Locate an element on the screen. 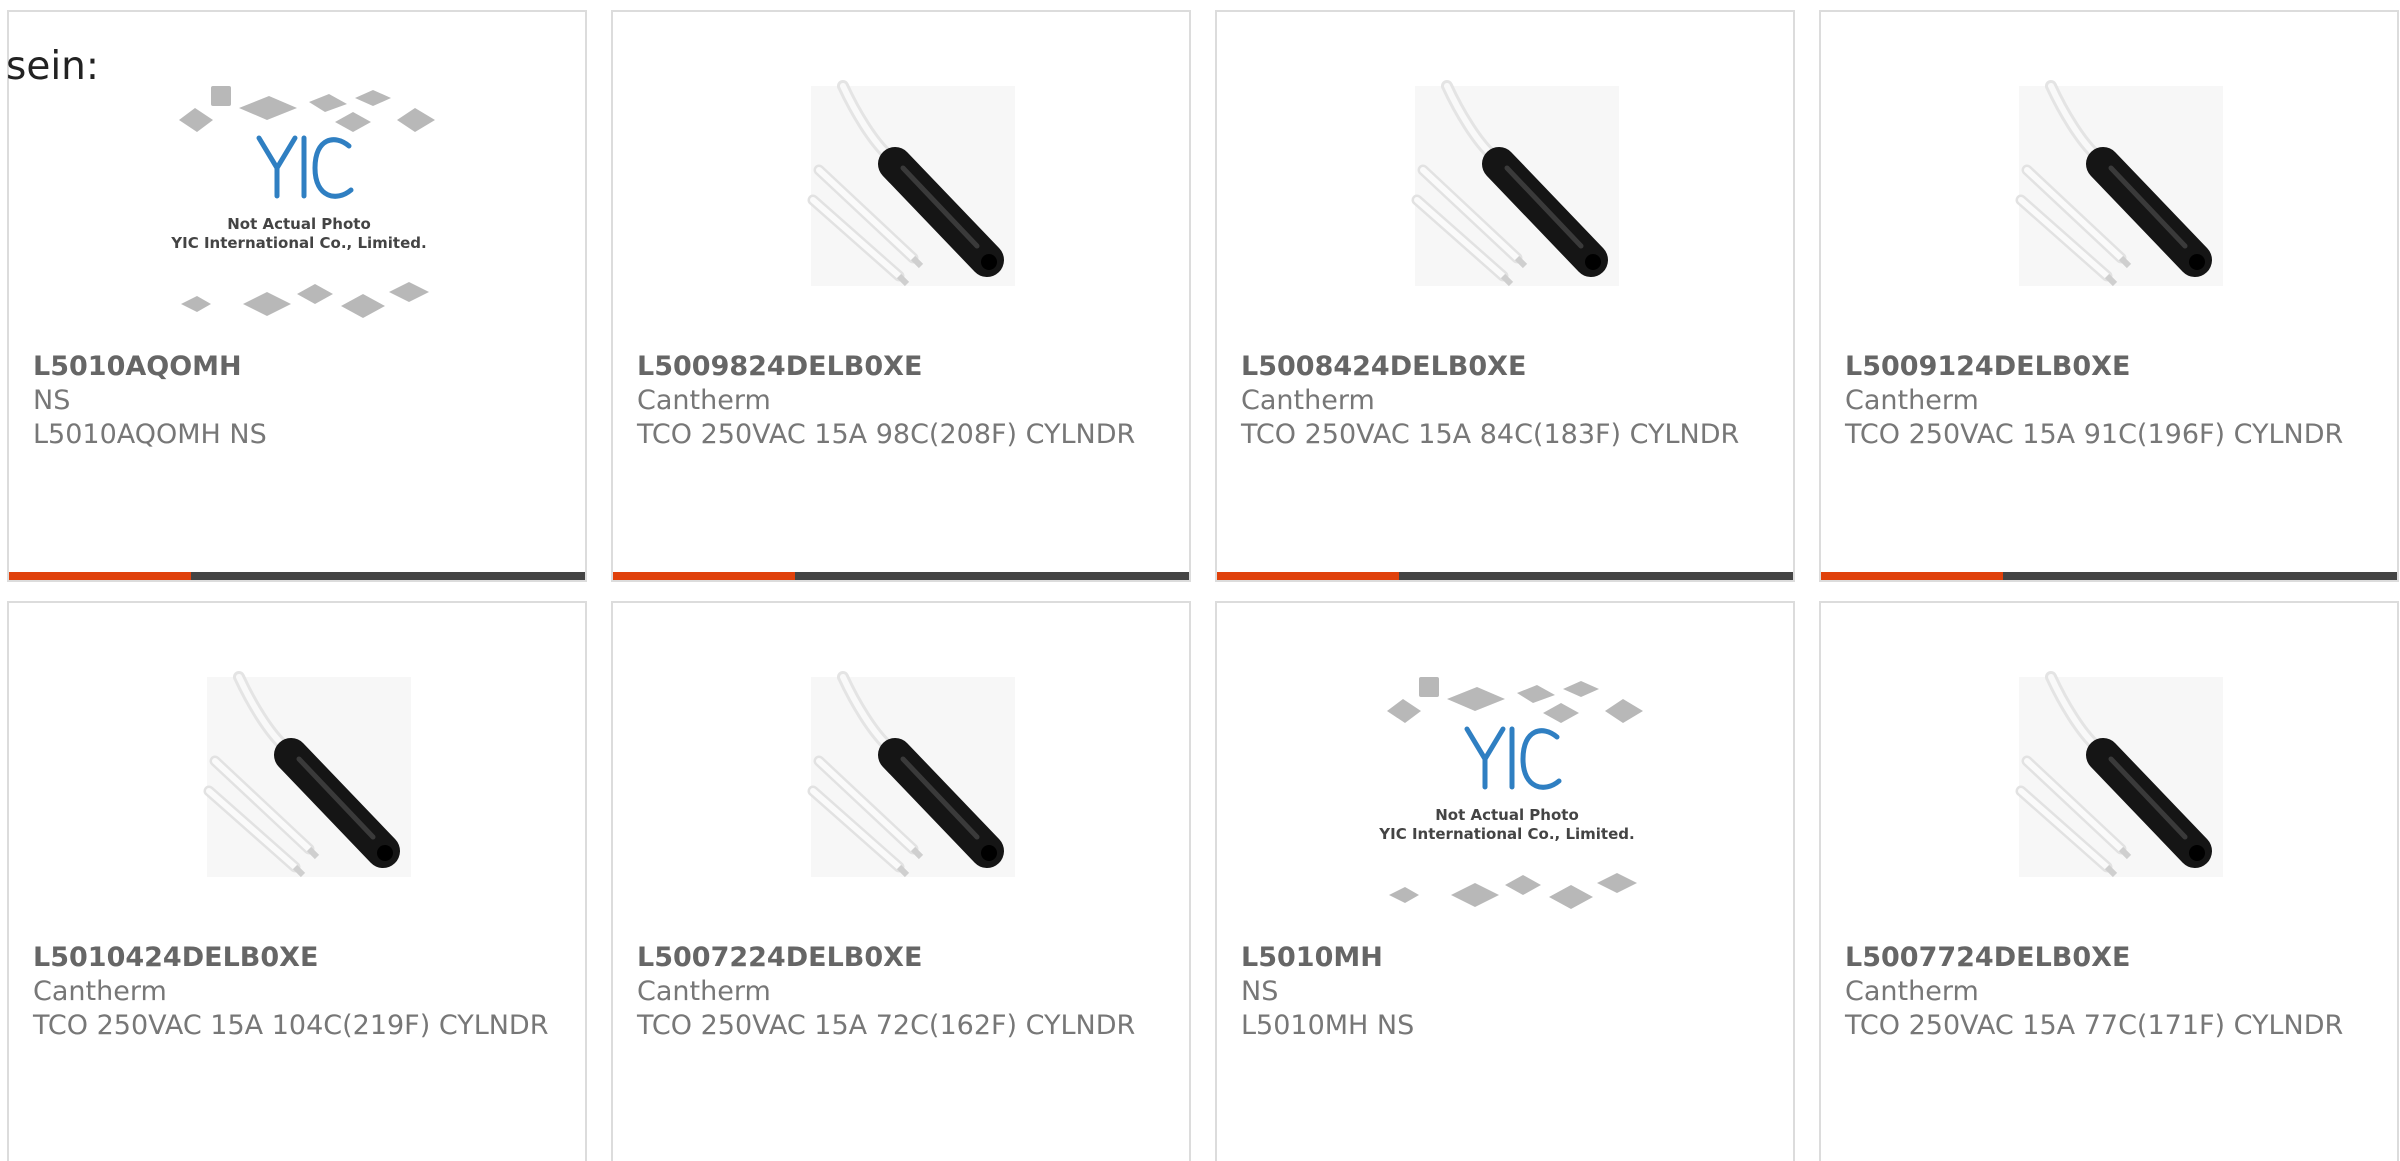 This screenshot has width=2400, height=1161. product-info: L5010AQOMH NS L5010AQOMH NS is located at coordinates (300, 401).